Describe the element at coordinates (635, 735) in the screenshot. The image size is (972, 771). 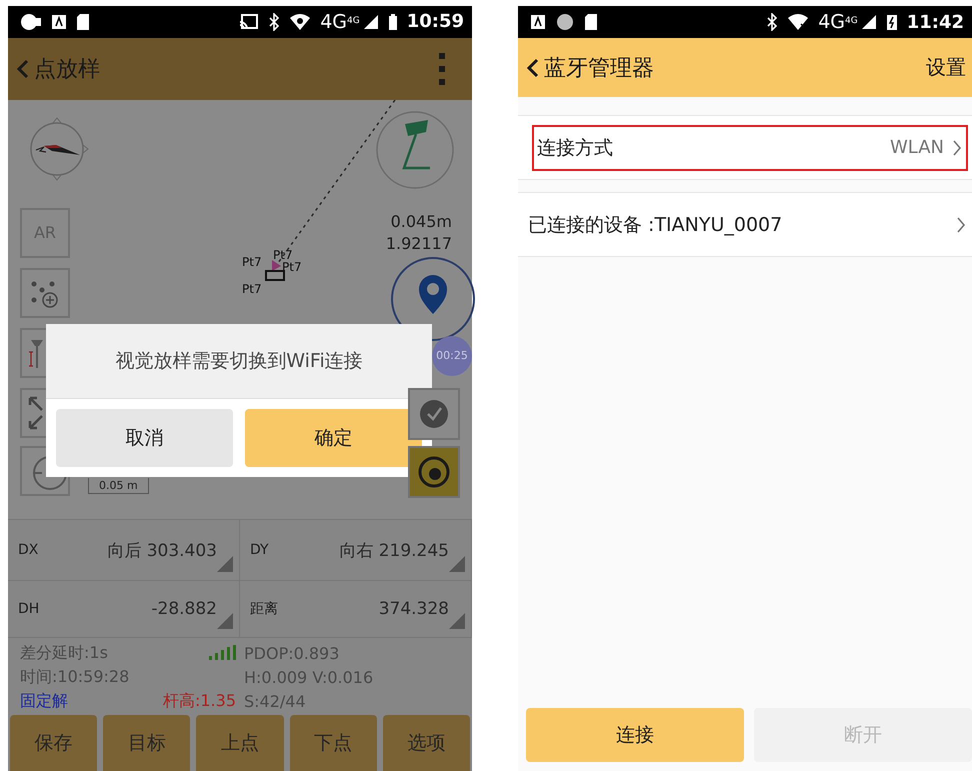
I see `connect-button: 连接` at that location.